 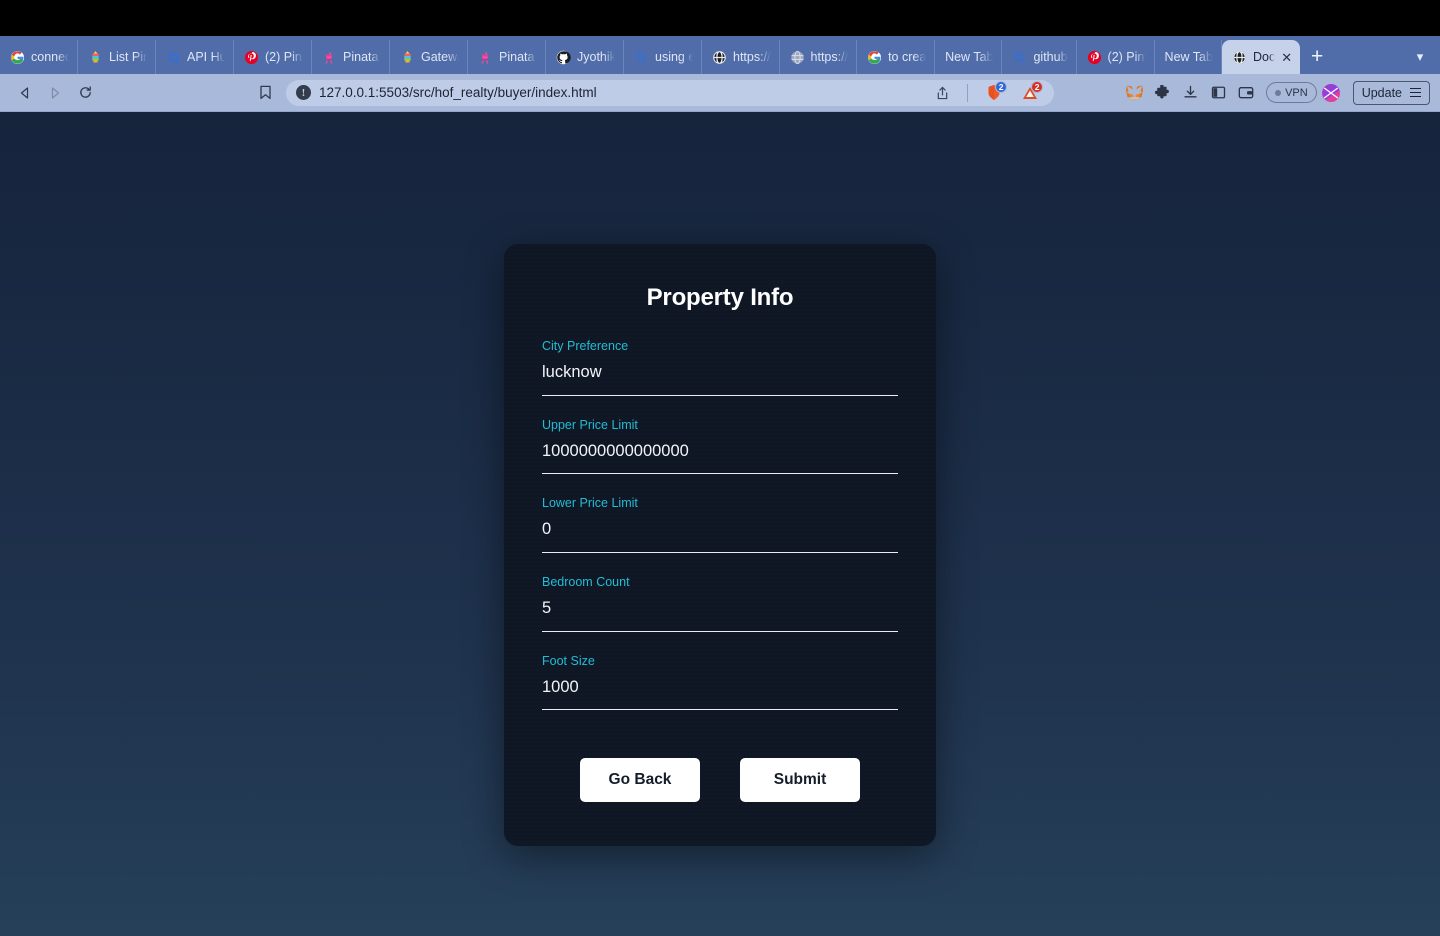 I want to click on reload-button, so click(x=85, y=93).